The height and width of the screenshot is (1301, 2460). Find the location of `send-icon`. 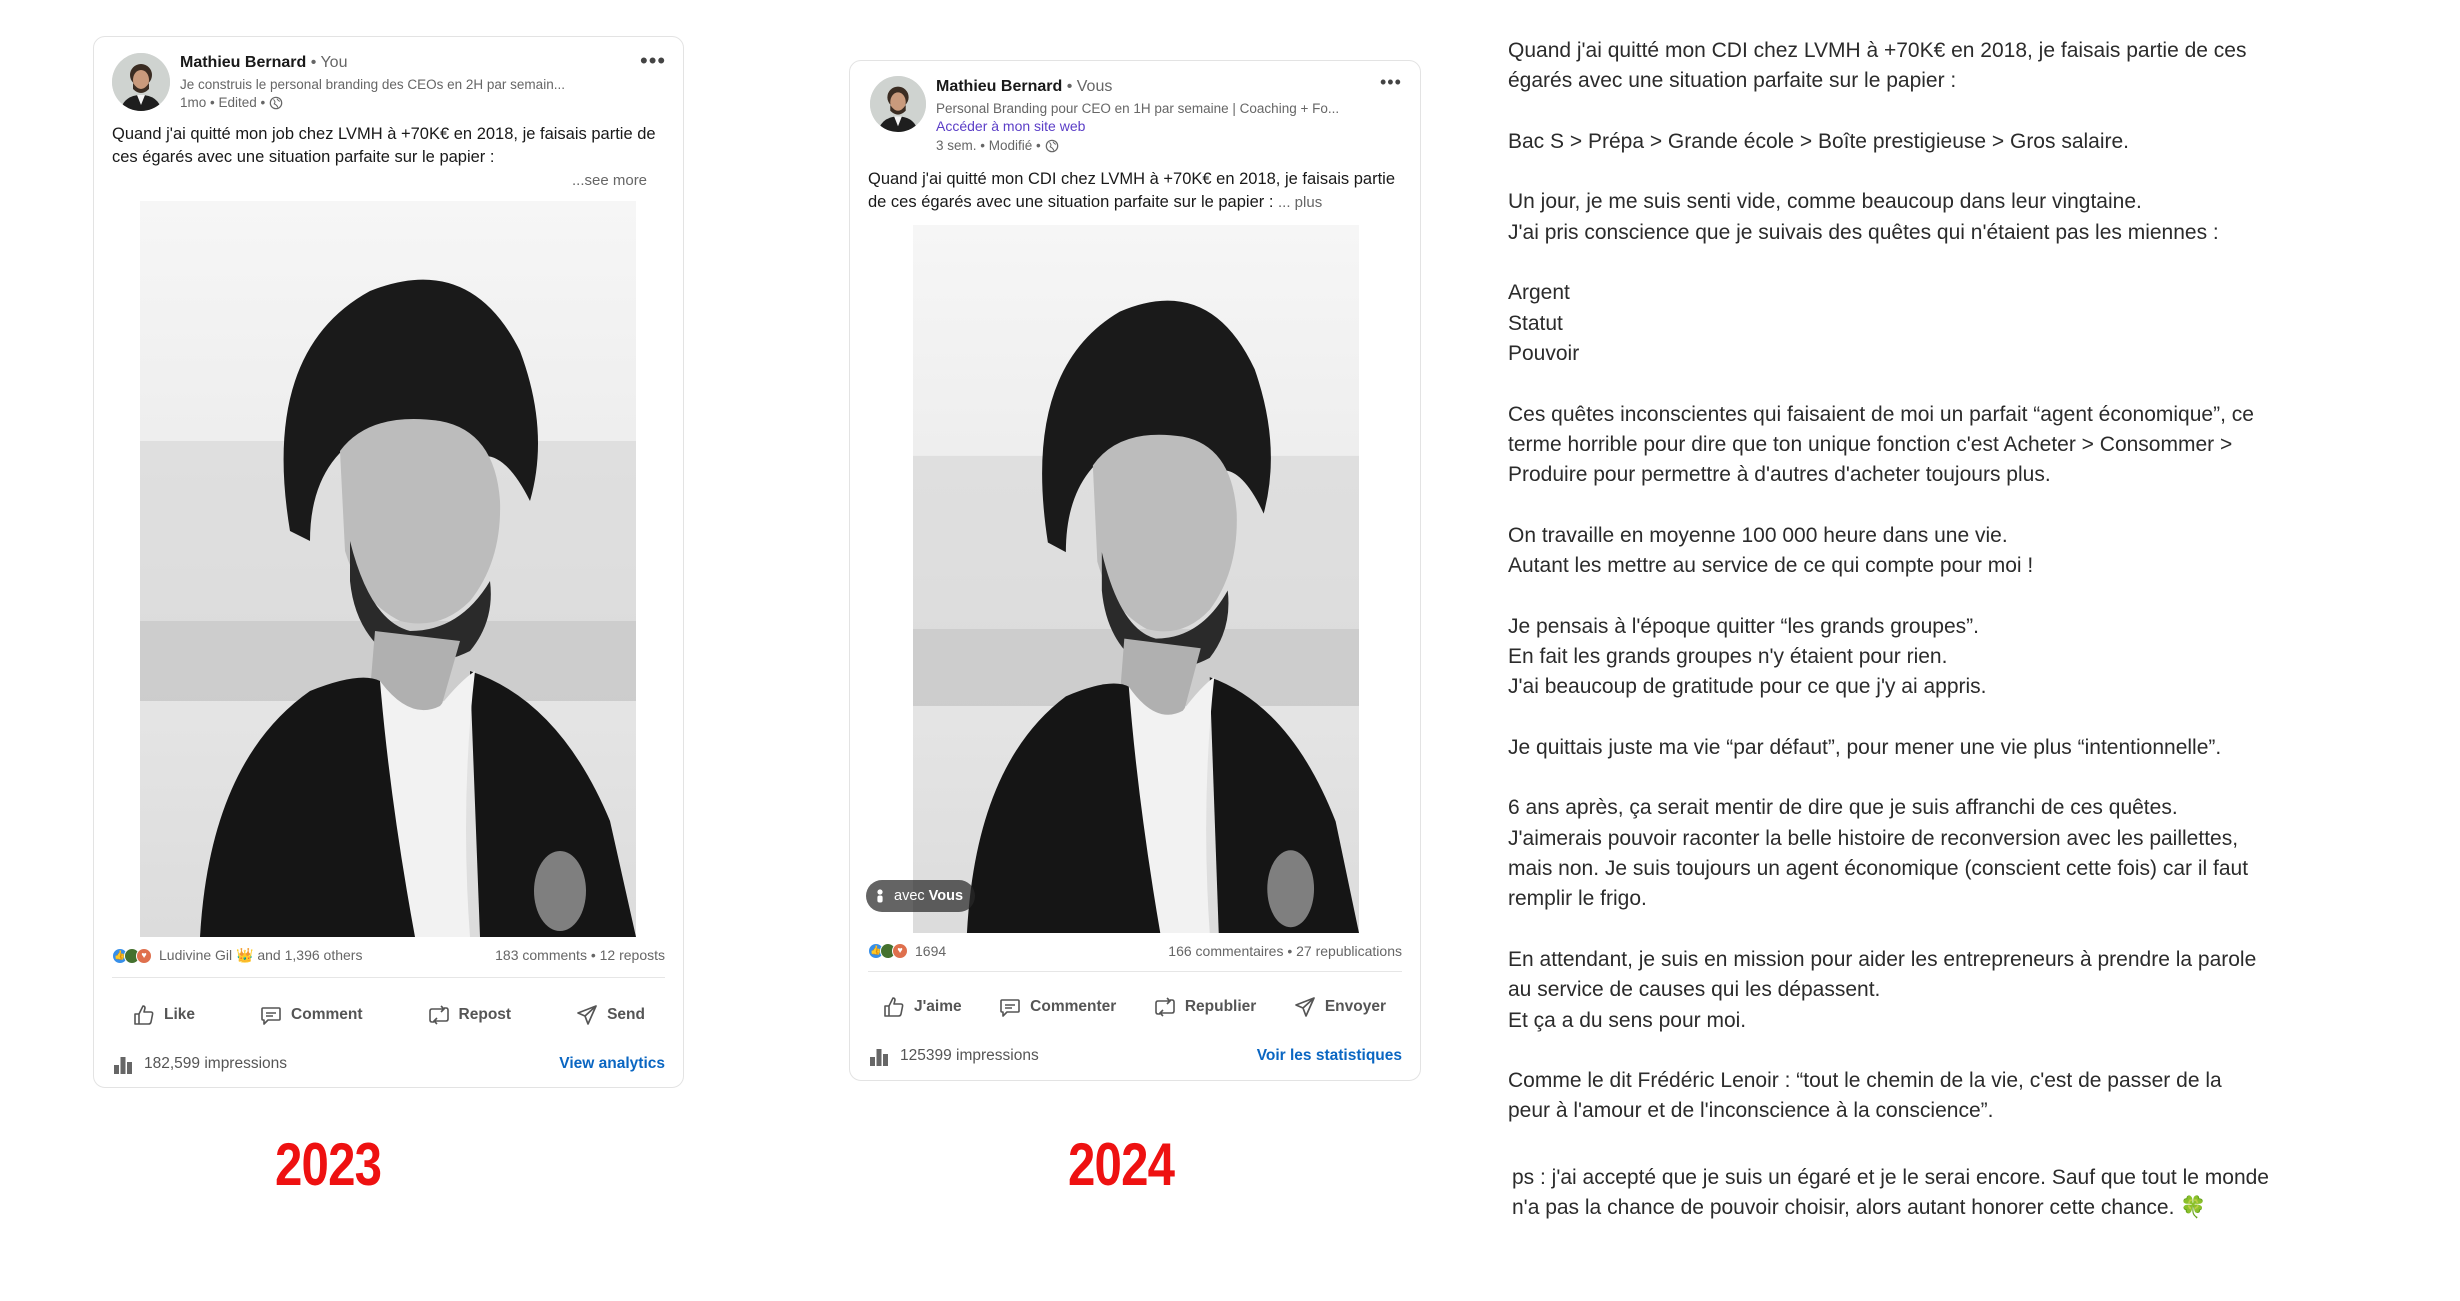

send-icon is located at coordinates (1304, 1007).